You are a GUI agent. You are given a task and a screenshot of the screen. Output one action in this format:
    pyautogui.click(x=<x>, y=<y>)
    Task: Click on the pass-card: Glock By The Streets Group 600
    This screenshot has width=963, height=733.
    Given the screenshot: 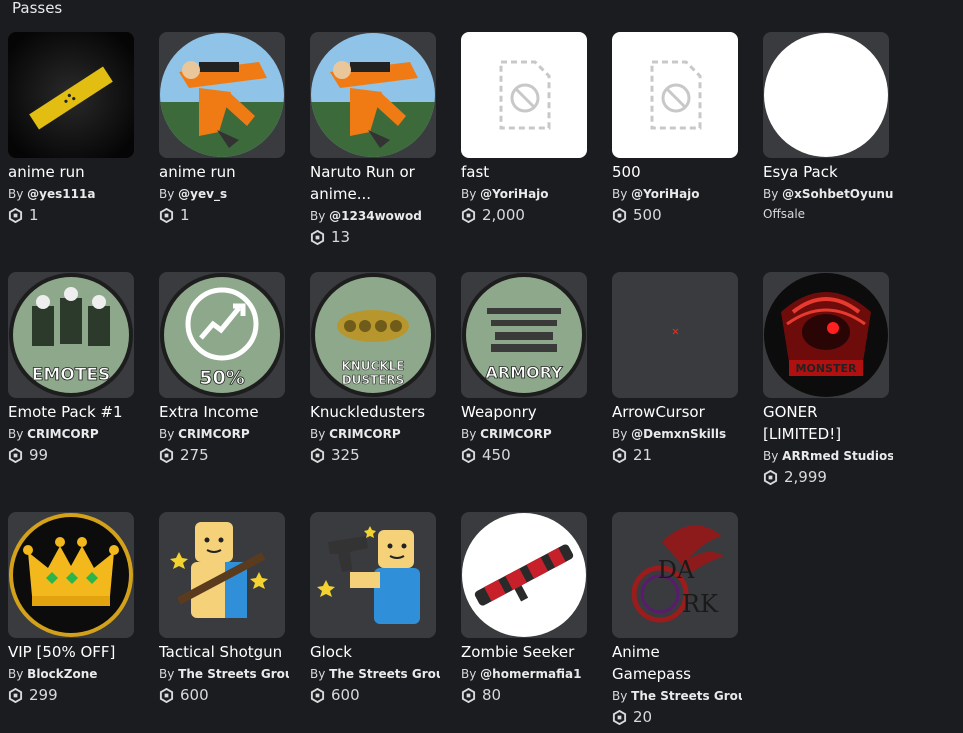 What is the action you would take?
    pyautogui.click(x=375, y=609)
    